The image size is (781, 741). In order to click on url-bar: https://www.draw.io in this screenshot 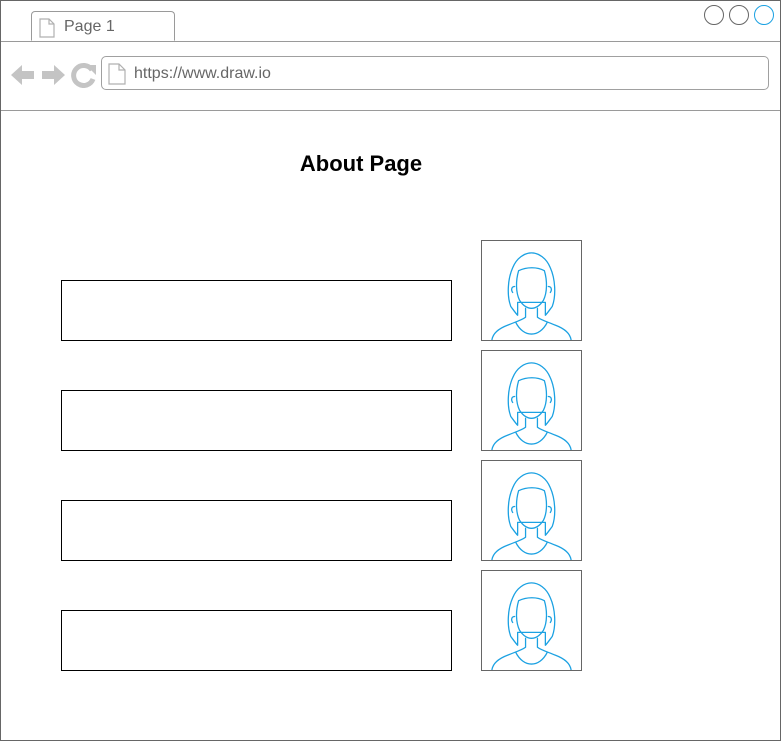, I will do `click(435, 73)`.